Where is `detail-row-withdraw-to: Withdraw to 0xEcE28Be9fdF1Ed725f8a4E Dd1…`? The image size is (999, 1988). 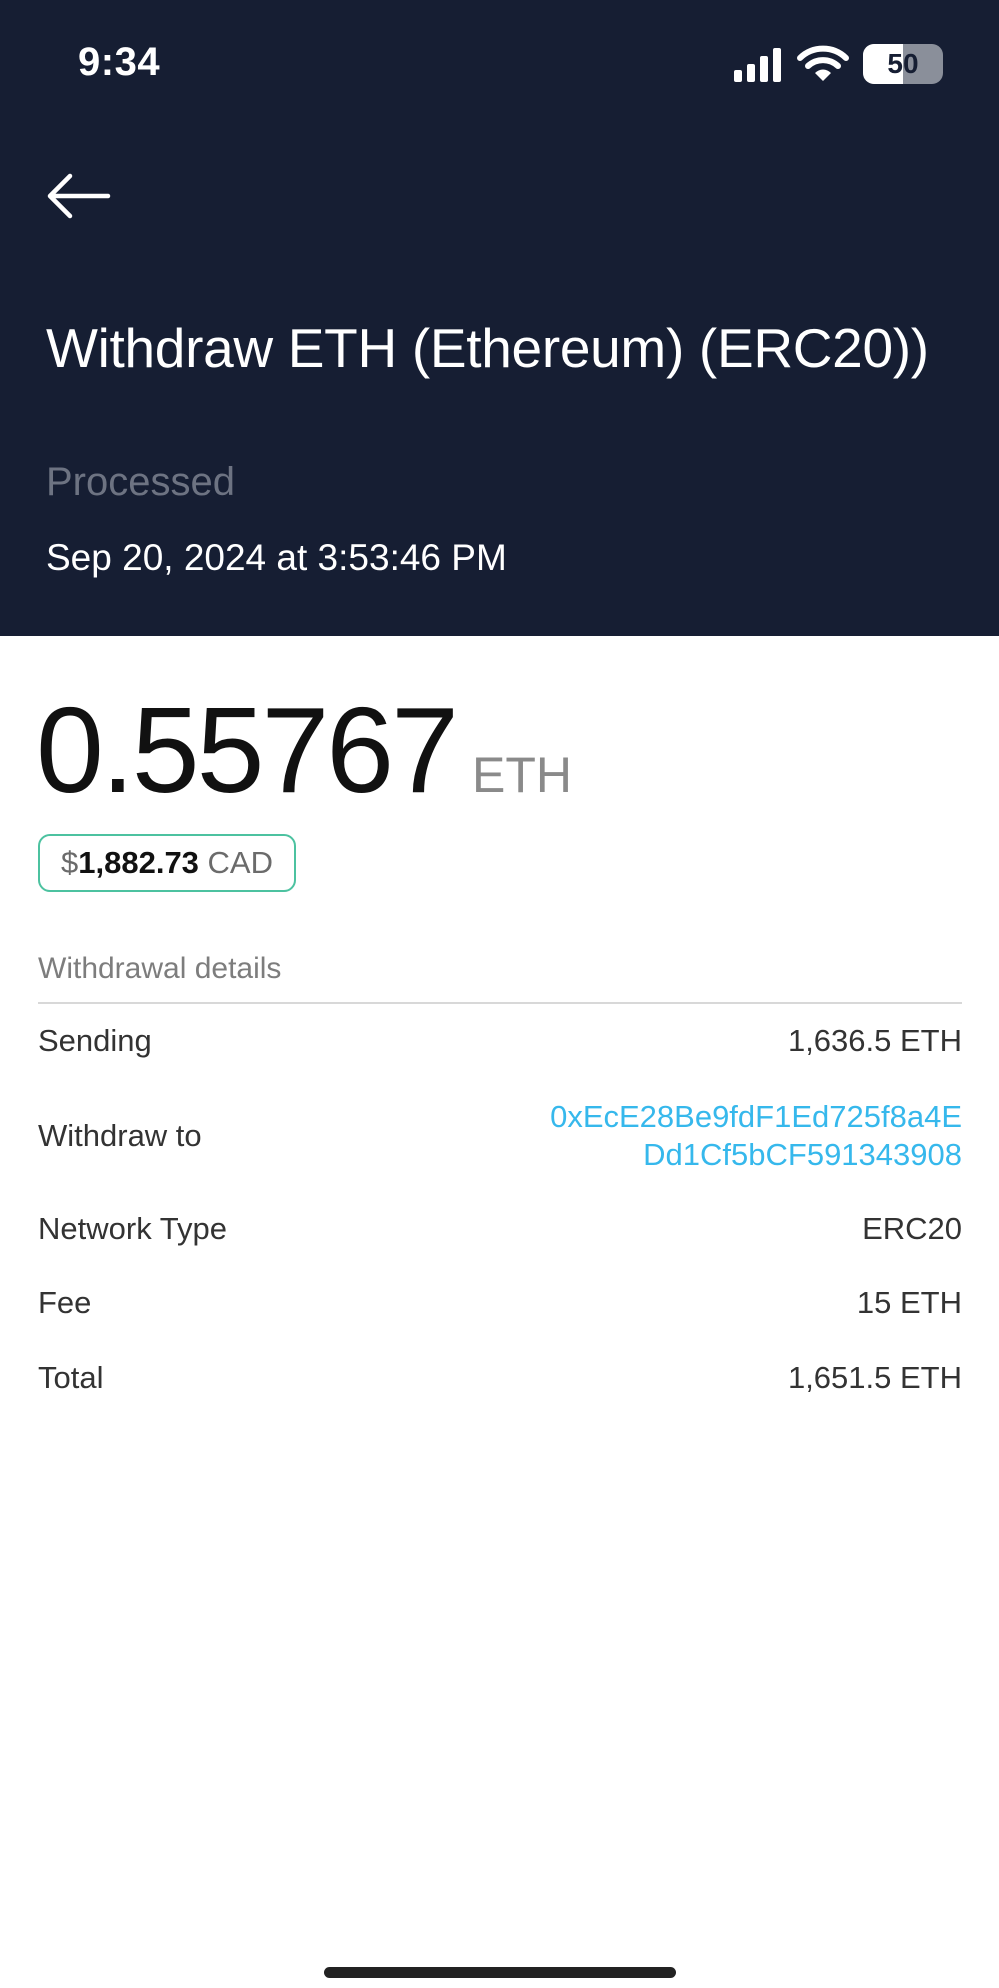
detail-row-withdraw-to: Withdraw to 0xEcE28Be9fdF1Ed725f8a4E Dd1… is located at coordinates (500, 1136).